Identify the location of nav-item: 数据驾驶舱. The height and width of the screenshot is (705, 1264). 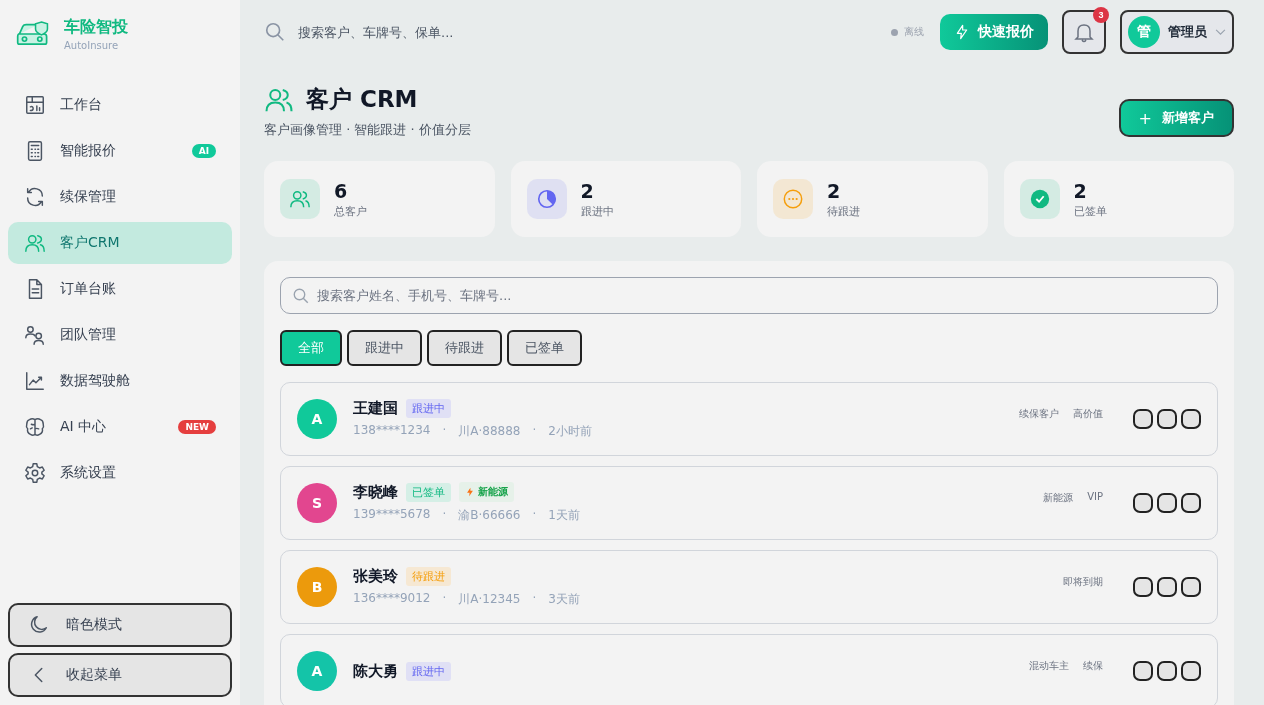
(120, 381).